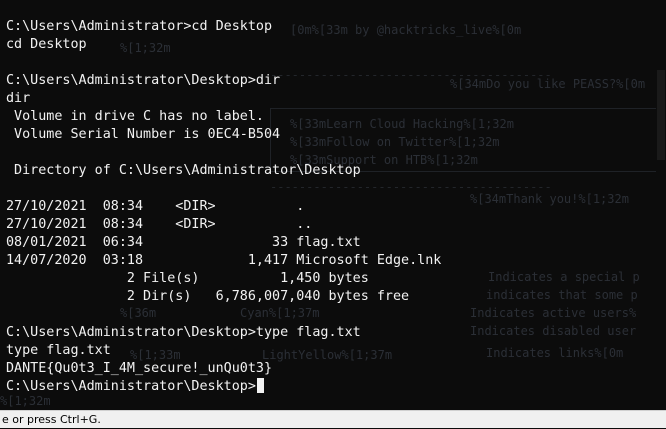 Image resolution: width=666 pixels, height=429 pixels. What do you see at coordinates (661, 115) in the screenshot?
I see `scrollbar-thumb` at bounding box center [661, 115].